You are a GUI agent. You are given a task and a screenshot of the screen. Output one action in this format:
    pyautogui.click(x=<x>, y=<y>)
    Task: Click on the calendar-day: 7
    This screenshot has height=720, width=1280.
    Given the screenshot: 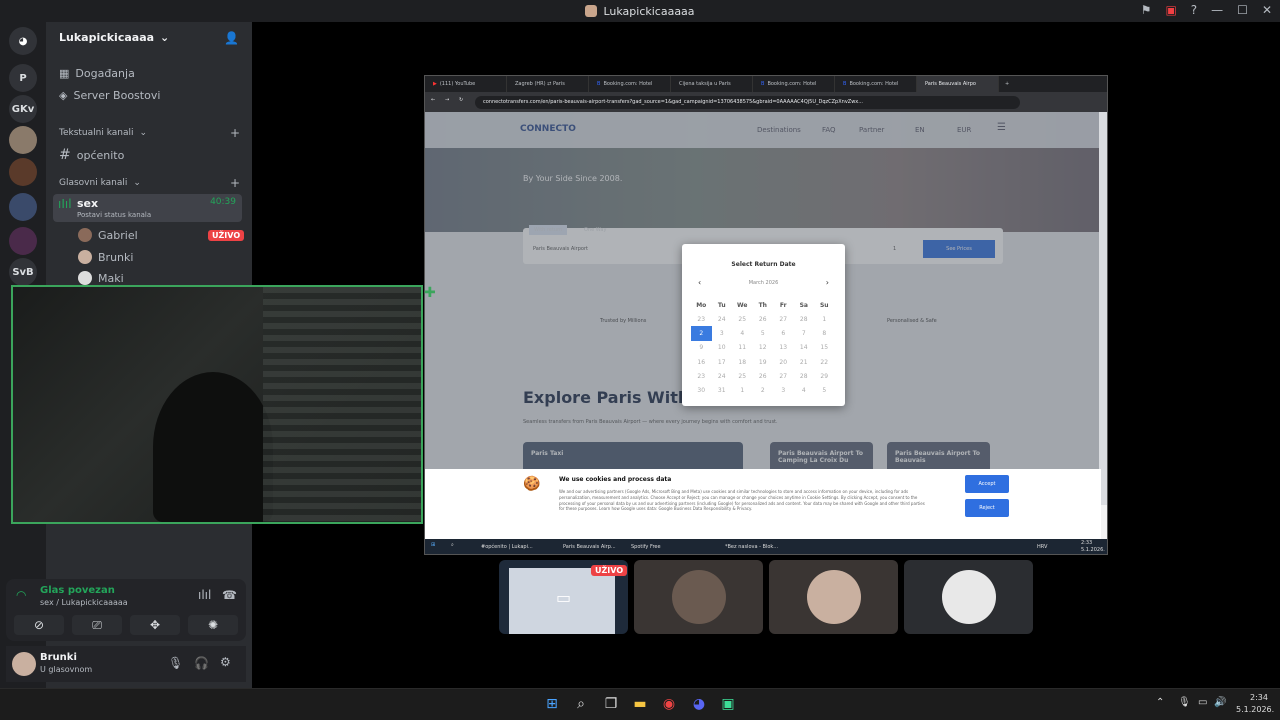 What is the action you would take?
    pyautogui.click(x=804, y=333)
    